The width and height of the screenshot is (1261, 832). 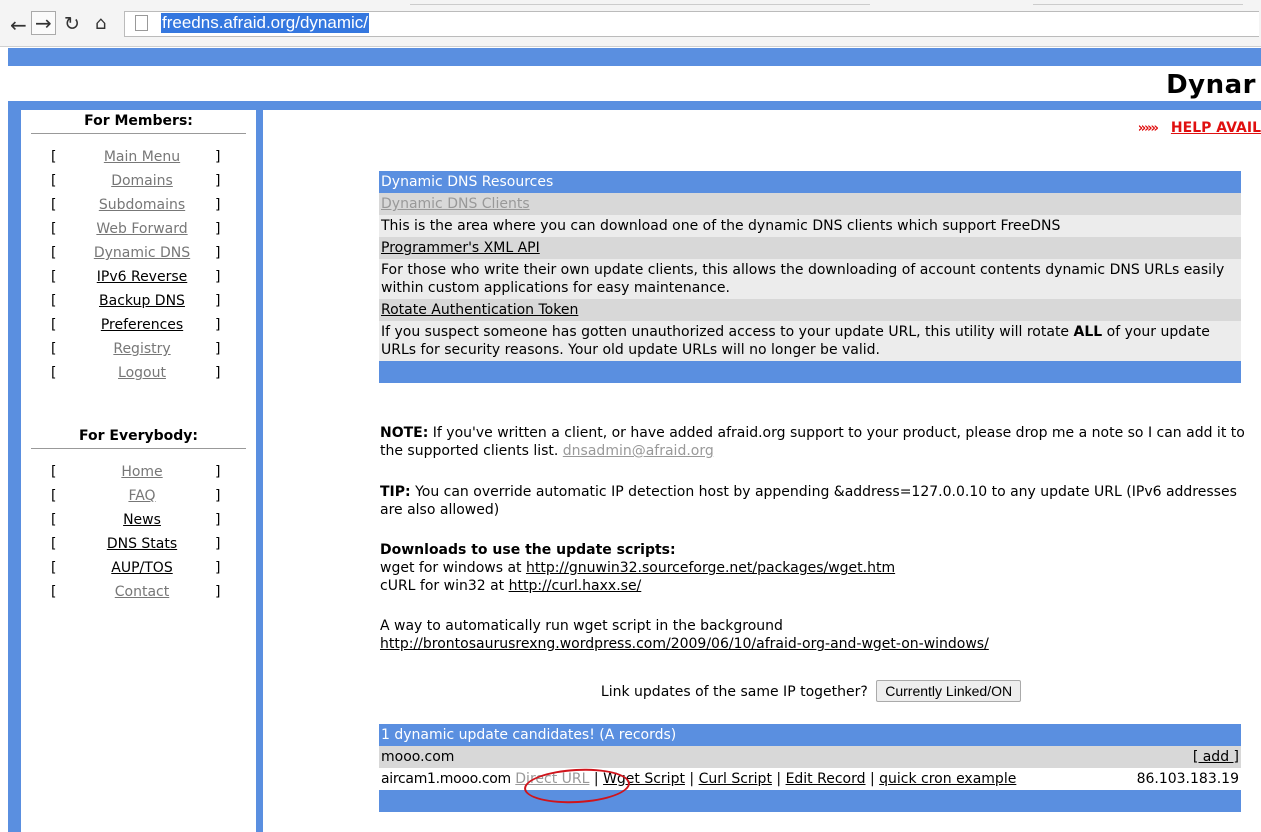 I want to click on sidebar-member-item: [Dynamic DNS], so click(x=138, y=253).